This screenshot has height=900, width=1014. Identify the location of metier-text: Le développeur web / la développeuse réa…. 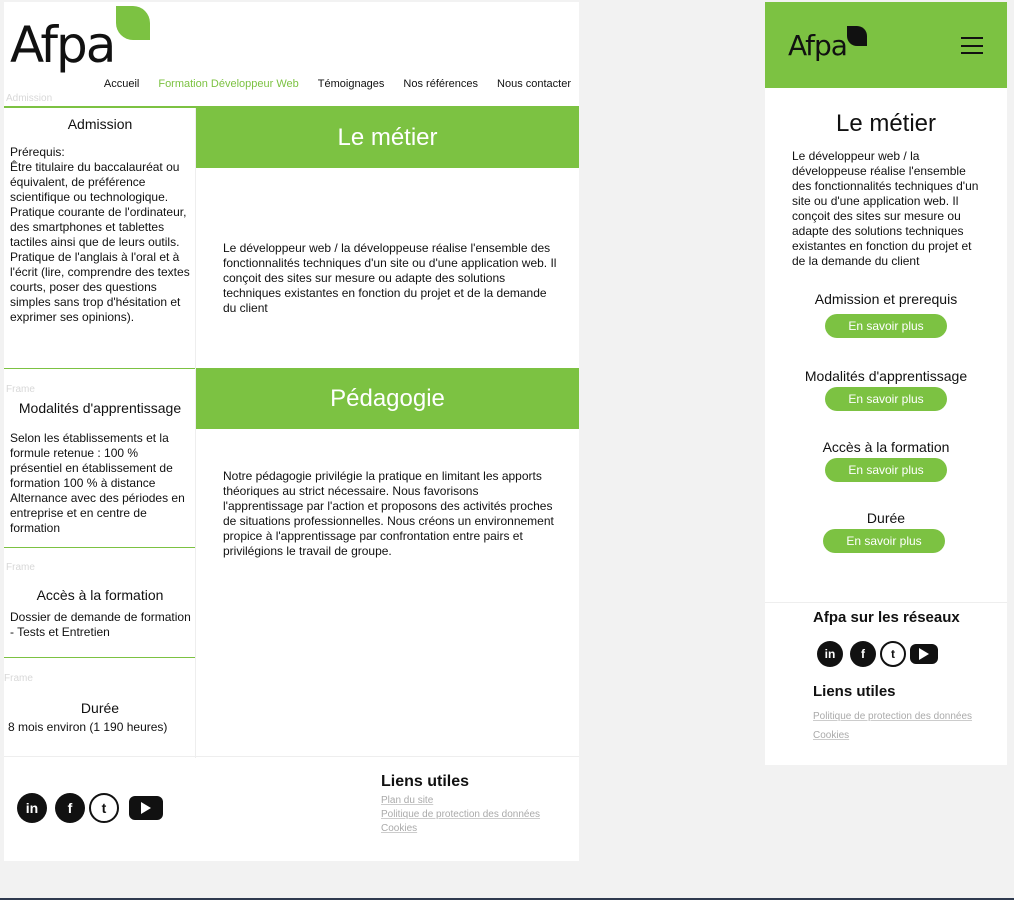
(390, 278).